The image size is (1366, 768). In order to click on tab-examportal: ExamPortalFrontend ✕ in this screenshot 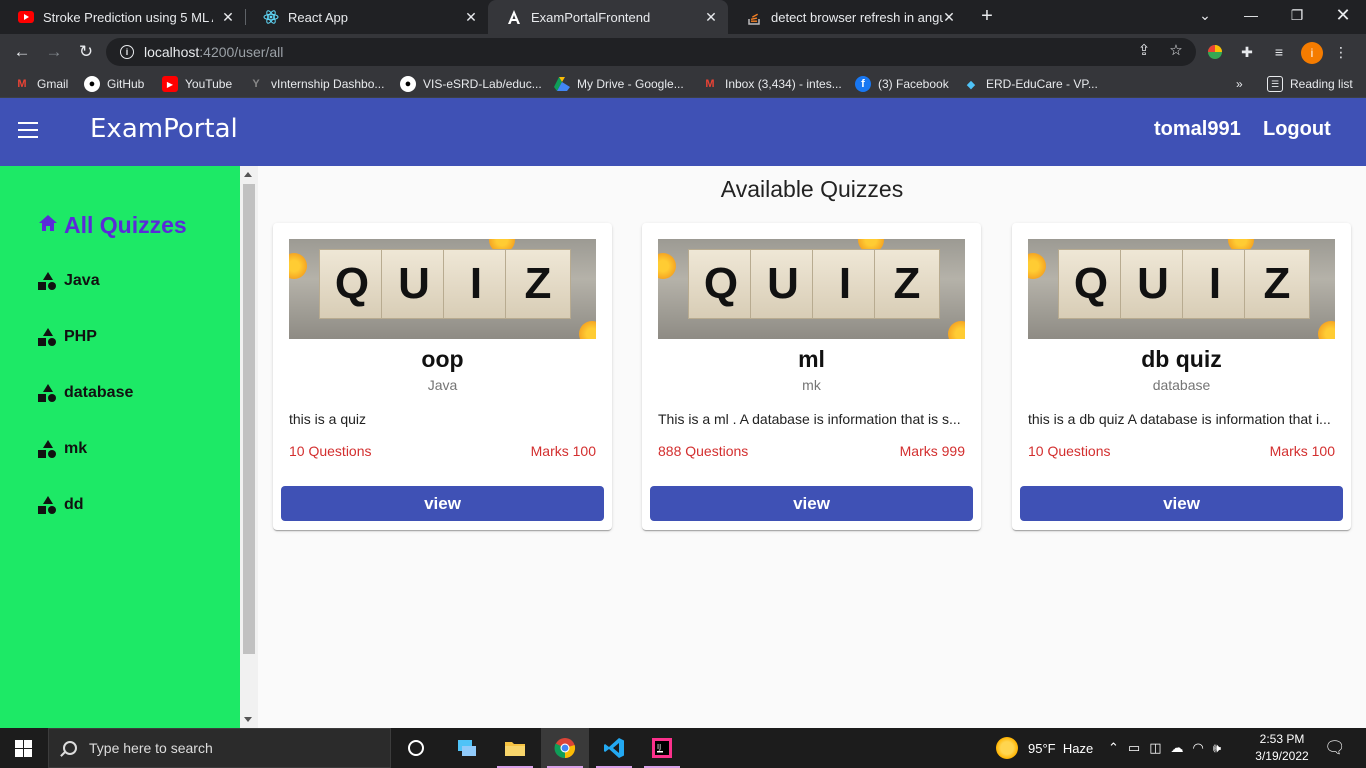, I will do `click(608, 17)`.